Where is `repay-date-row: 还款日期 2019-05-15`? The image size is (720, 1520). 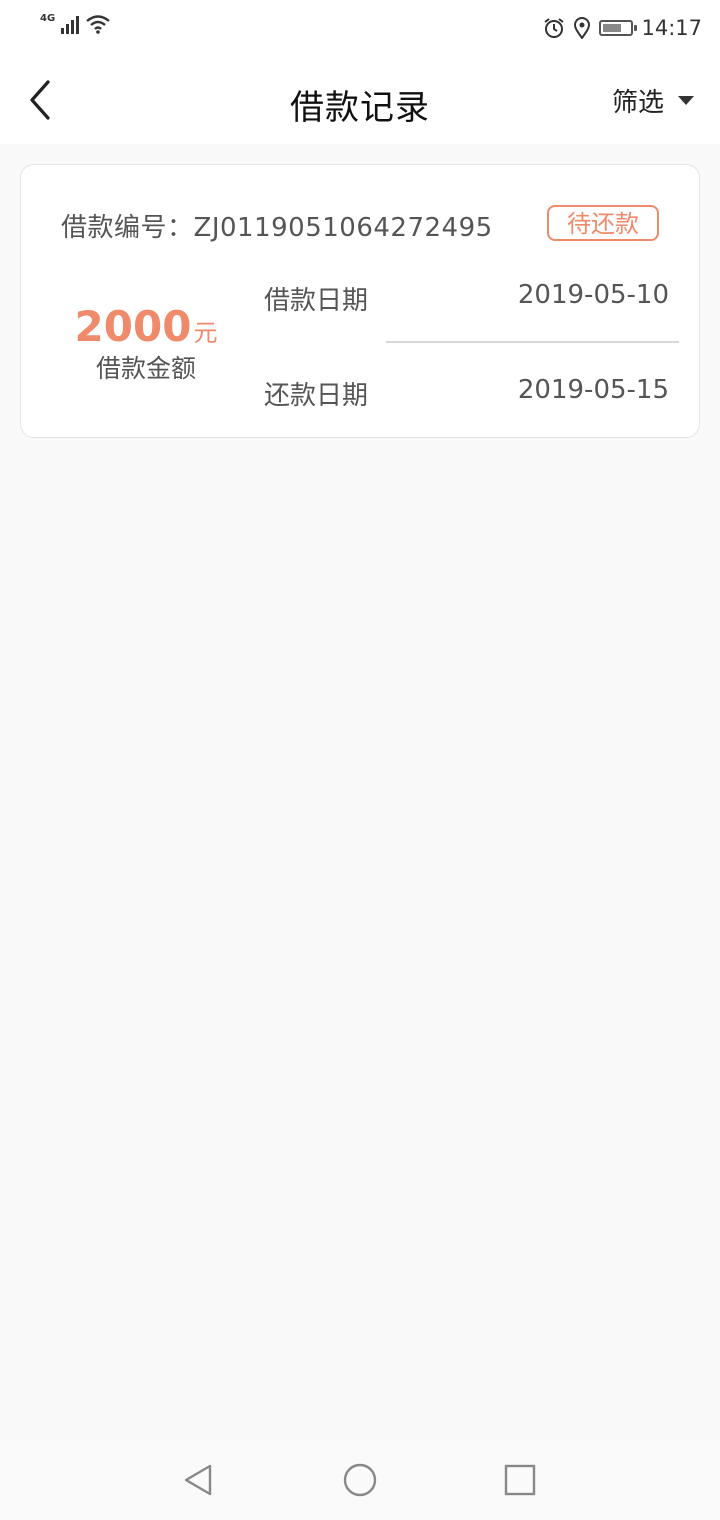 repay-date-row: 还款日期 2019-05-15 is located at coordinates (466, 393).